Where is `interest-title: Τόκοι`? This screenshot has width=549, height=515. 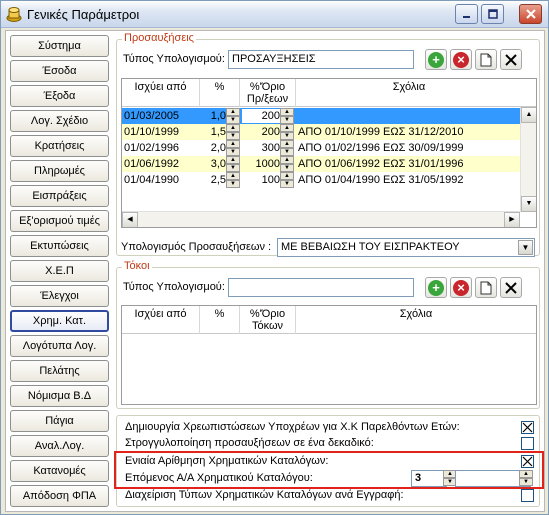
interest-title: Τόκοι is located at coordinates (137, 266).